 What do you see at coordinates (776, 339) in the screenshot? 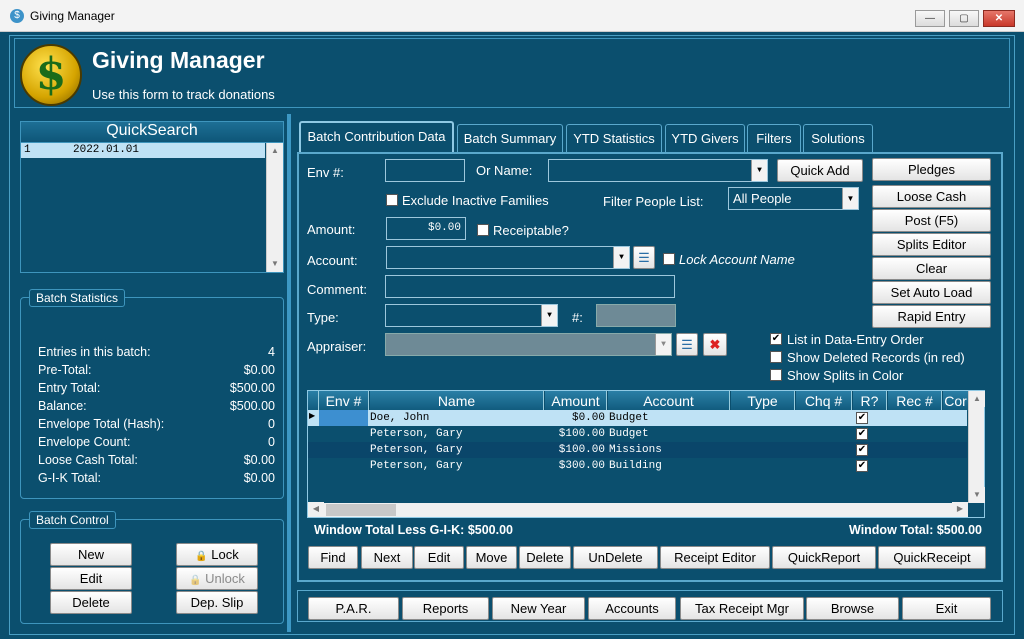
I see `list-order-checkbox: ✔` at bounding box center [776, 339].